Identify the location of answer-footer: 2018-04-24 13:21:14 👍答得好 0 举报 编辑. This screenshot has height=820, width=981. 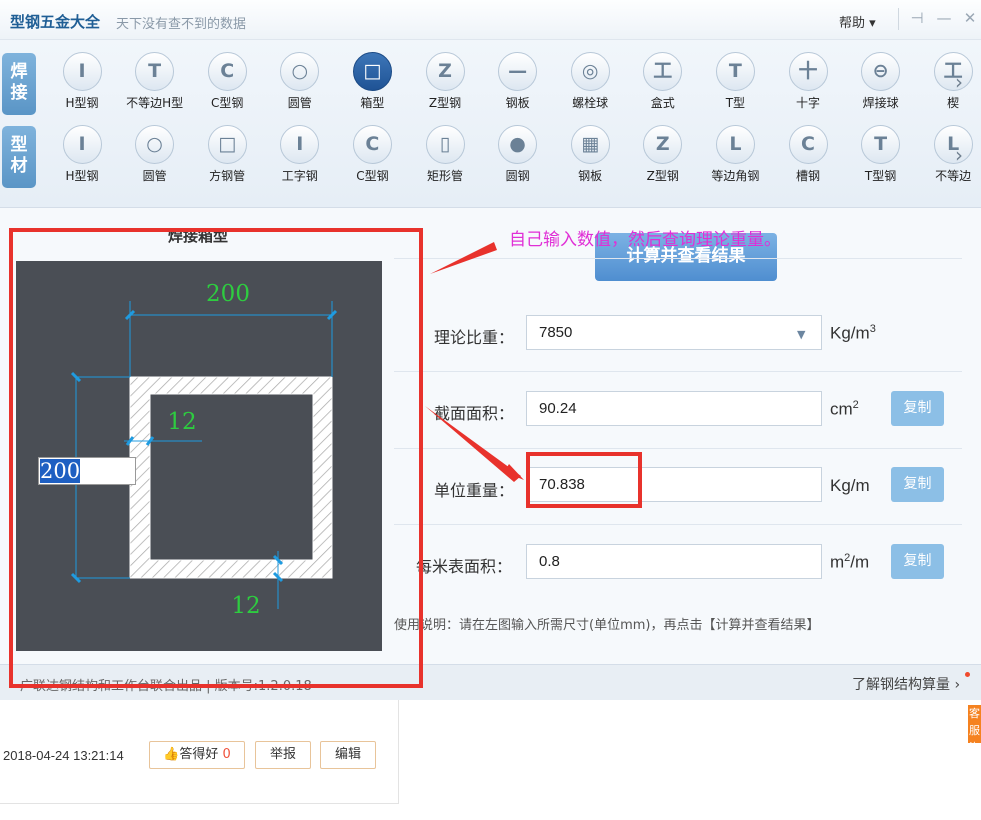
(199, 752).